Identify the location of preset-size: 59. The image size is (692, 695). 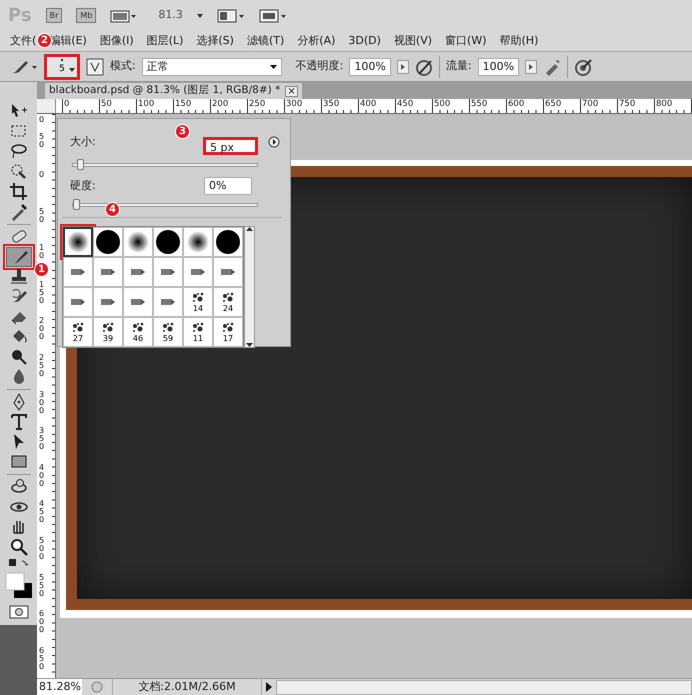
(168, 339).